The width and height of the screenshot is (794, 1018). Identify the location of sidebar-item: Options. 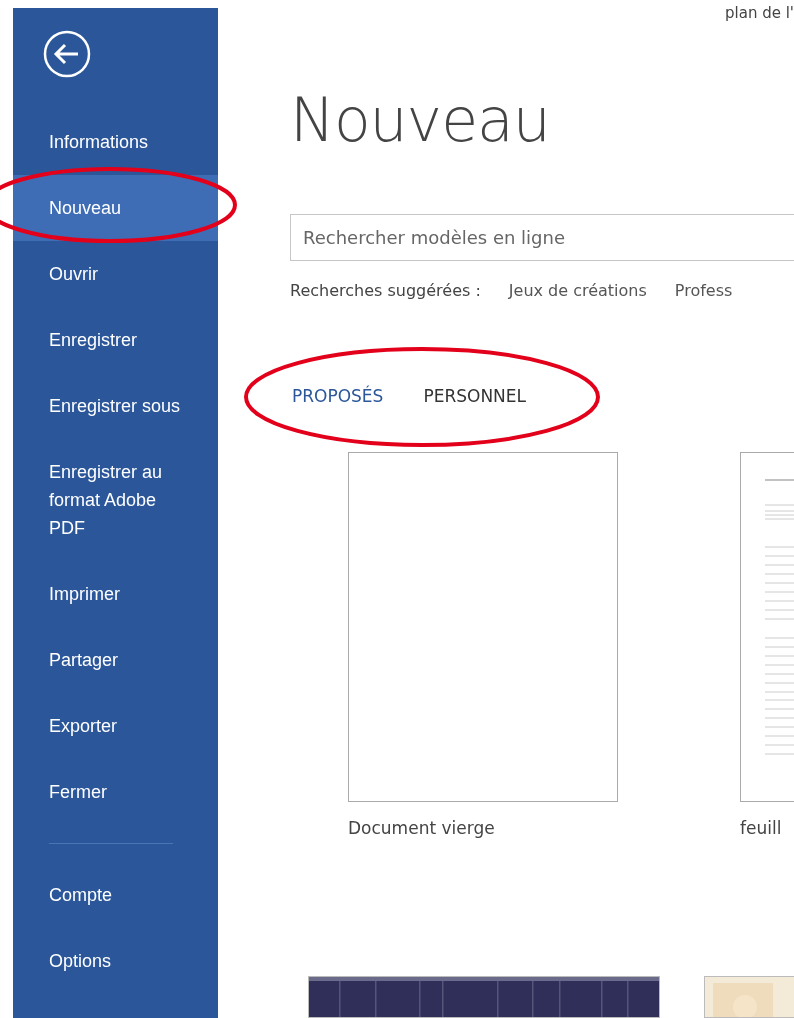
(115, 961).